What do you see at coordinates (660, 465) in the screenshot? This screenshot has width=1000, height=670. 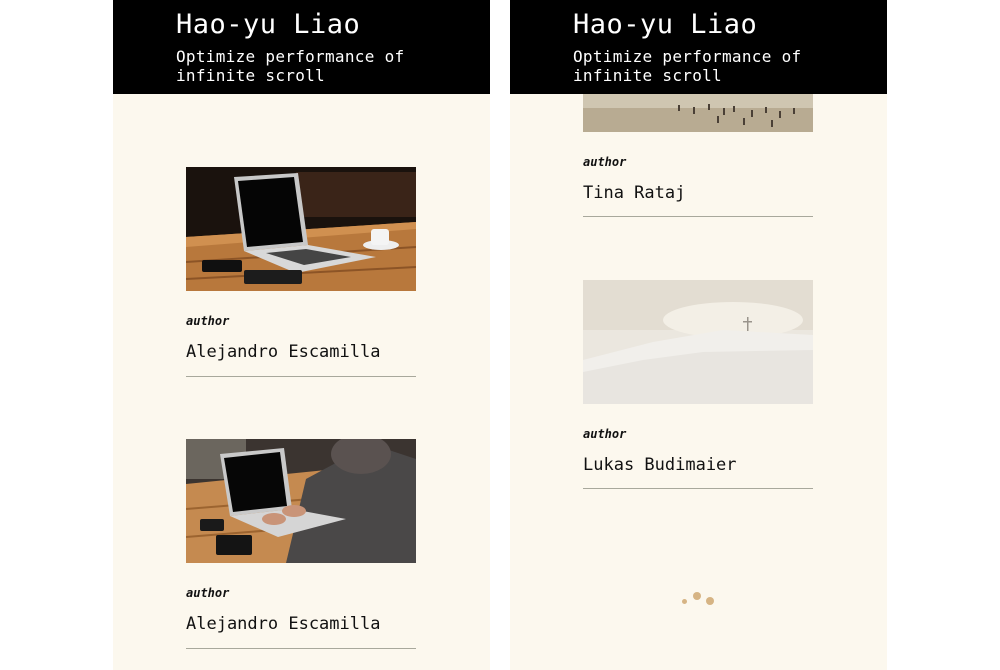 I see `card-author-name: Lukas Budimaier` at bounding box center [660, 465].